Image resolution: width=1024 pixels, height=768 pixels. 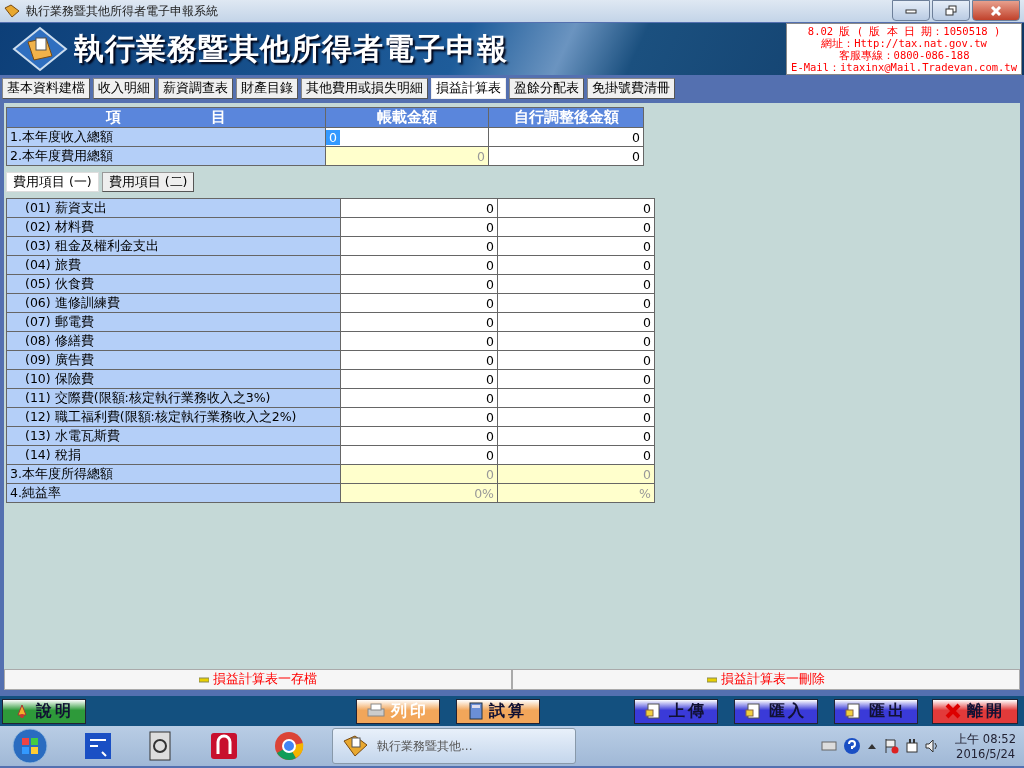 What do you see at coordinates (289, 746) in the screenshot?
I see `browser-icon` at bounding box center [289, 746].